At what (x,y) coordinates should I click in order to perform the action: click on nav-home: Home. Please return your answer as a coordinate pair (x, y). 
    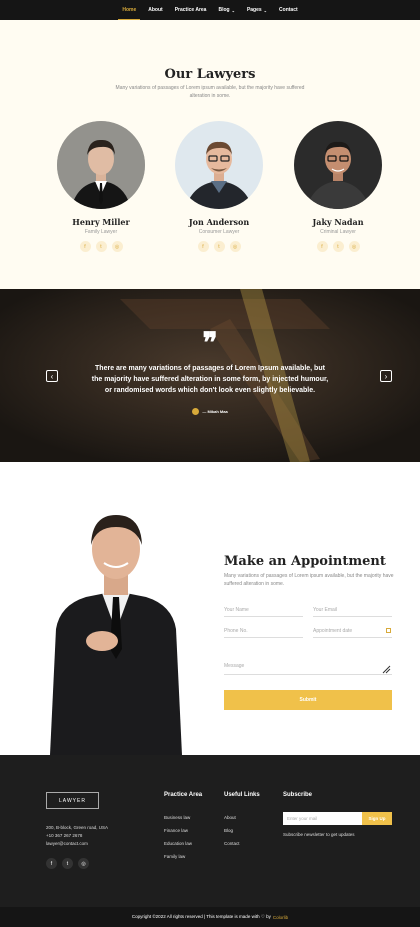
    Looking at the image, I should click on (129, 10).